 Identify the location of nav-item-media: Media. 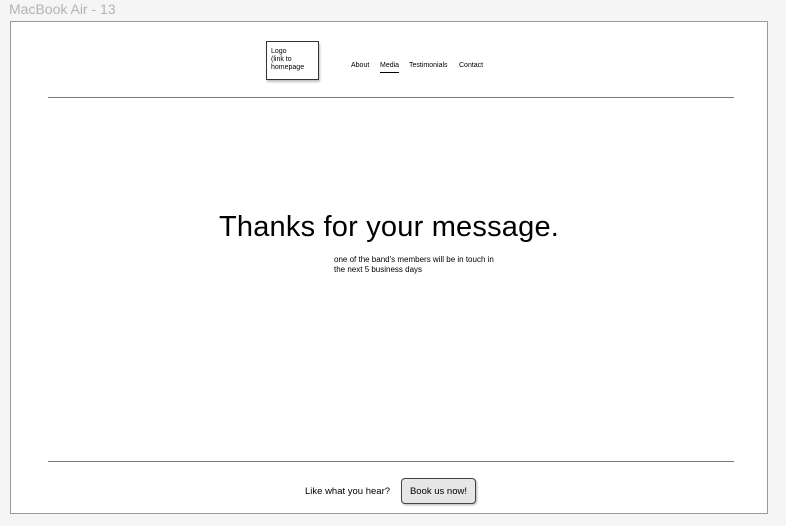
(390, 67).